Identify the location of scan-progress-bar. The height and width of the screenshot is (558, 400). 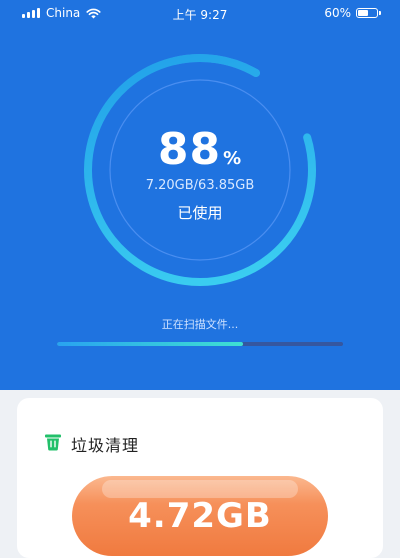
(200, 344).